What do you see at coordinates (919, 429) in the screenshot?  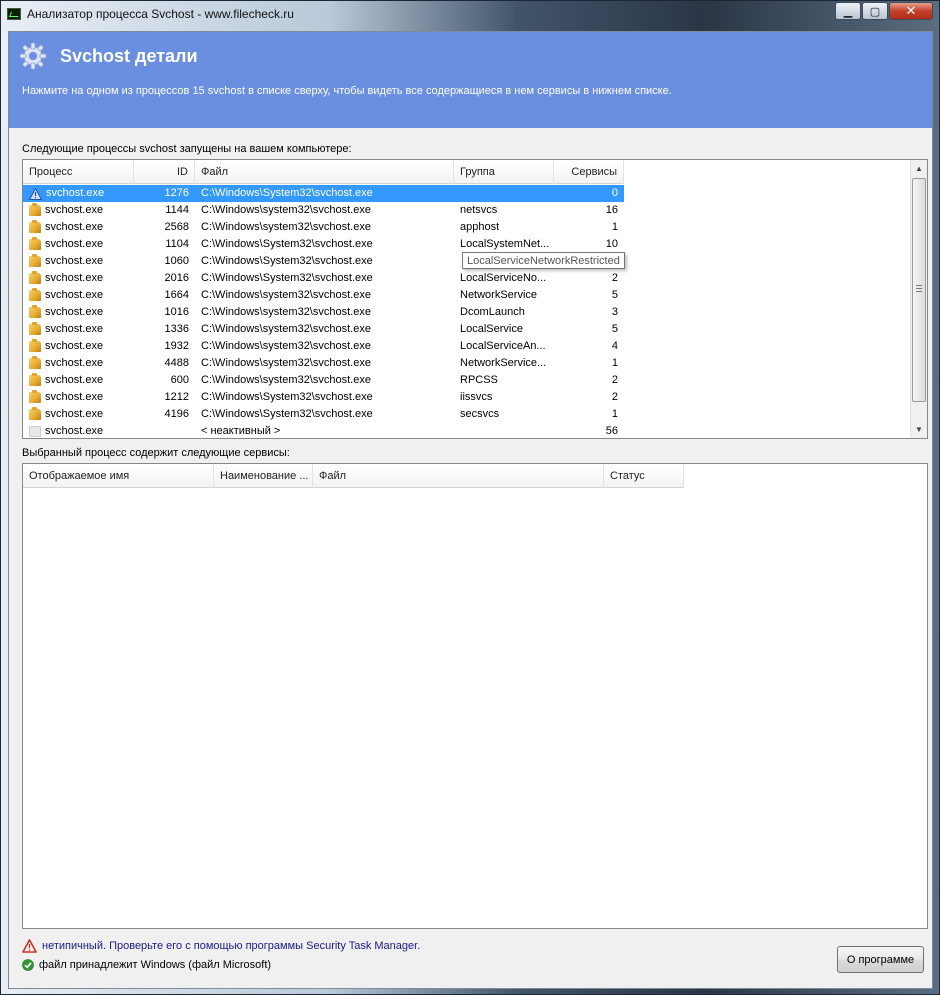 I see `scroll-down-arrow-icon: ▼` at bounding box center [919, 429].